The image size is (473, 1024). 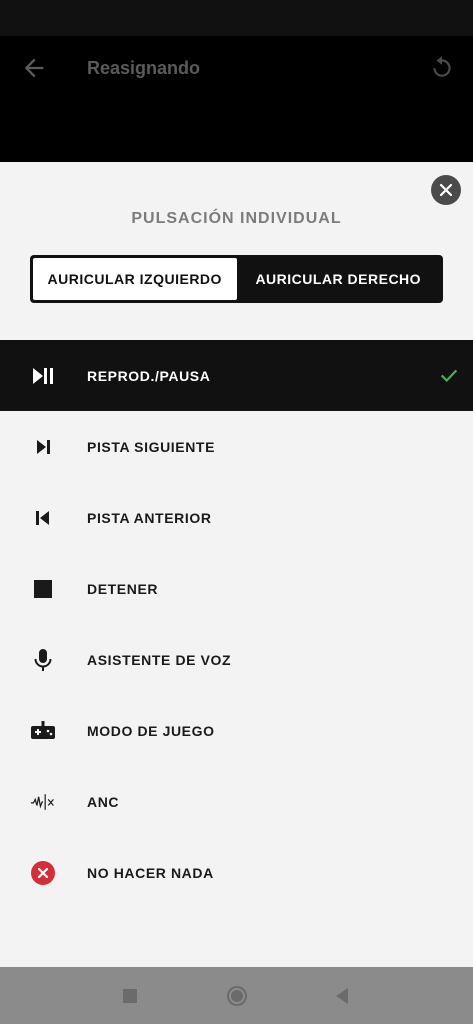 I want to click on list-item-anc: ANC, so click(x=236, y=801).